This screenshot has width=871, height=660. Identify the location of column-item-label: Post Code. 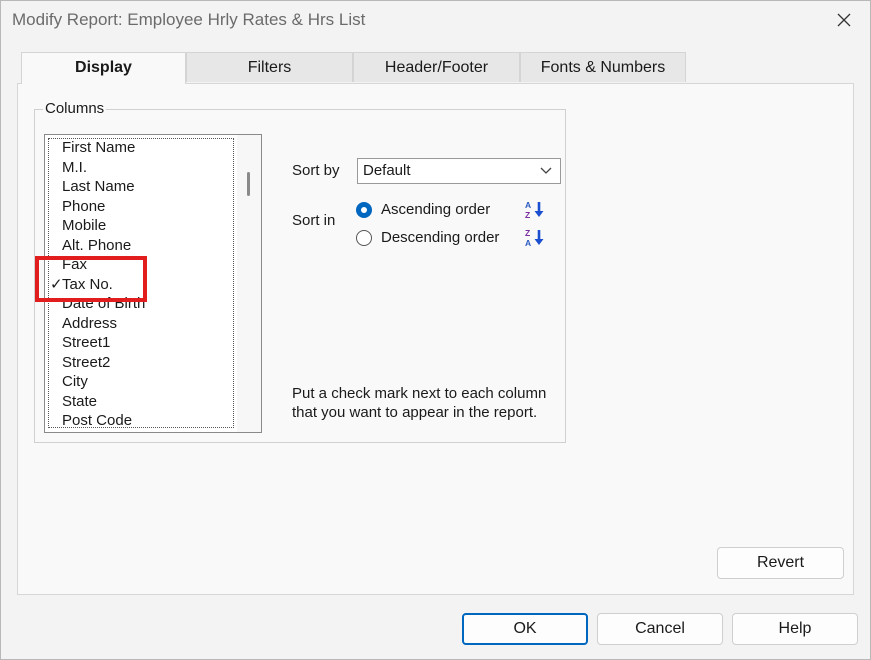
(97, 420).